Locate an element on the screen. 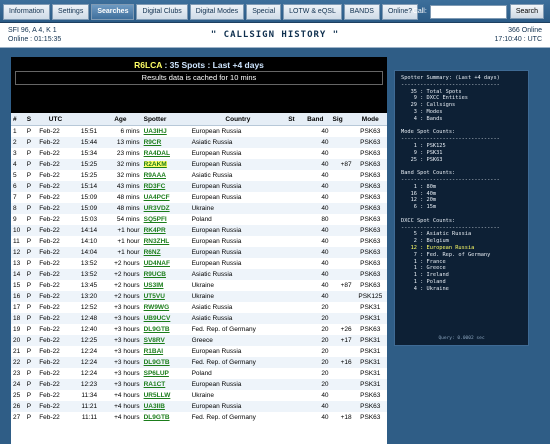 This screenshot has height=444, width=550. table-cell: 12:24 is located at coordinates (89, 373).